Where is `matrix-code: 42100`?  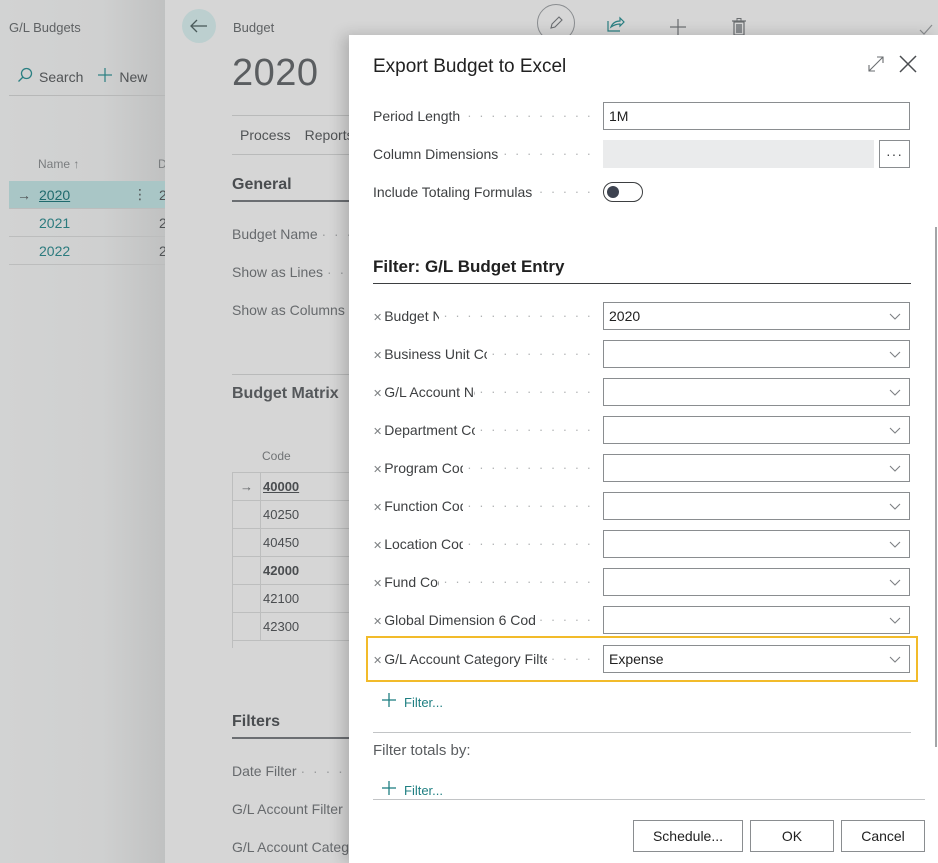 matrix-code: 42100 is located at coordinates (280, 598).